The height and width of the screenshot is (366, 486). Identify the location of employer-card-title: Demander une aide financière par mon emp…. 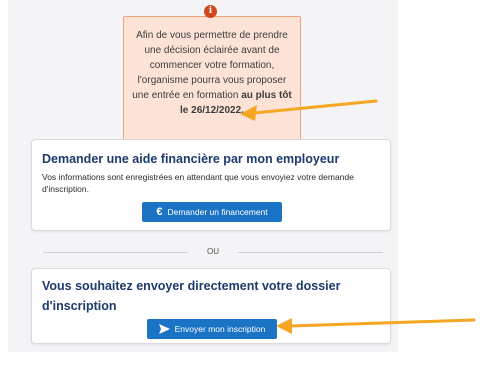
(191, 159).